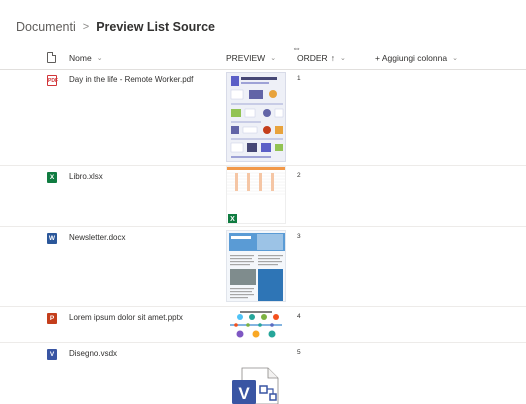 The image size is (526, 404). What do you see at coordinates (52, 80) in the screenshot?
I see `pdf-icon: PDF` at bounding box center [52, 80].